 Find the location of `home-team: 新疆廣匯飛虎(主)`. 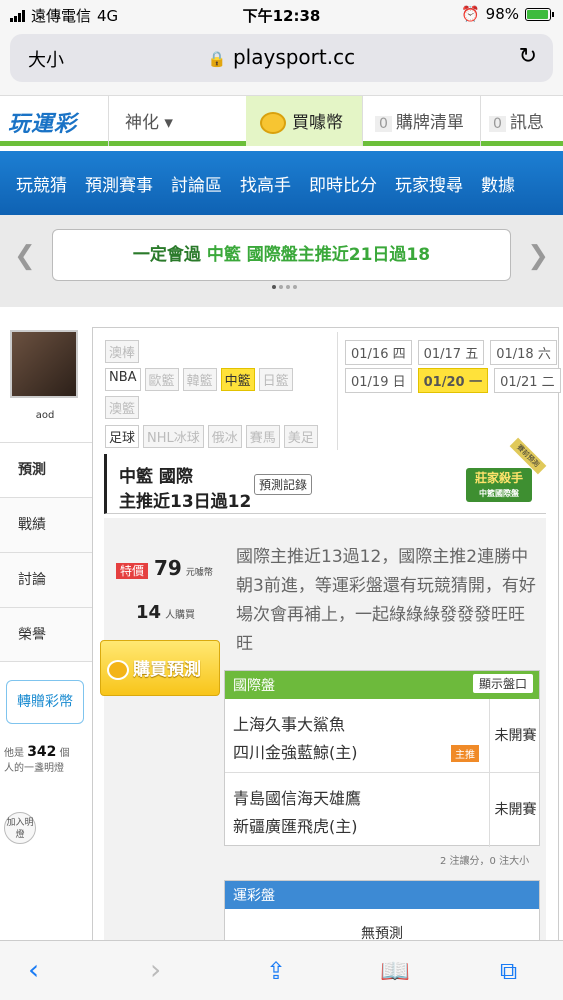

home-team: 新疆廣匯飛虎(主) is located at coordinates (295, 826).